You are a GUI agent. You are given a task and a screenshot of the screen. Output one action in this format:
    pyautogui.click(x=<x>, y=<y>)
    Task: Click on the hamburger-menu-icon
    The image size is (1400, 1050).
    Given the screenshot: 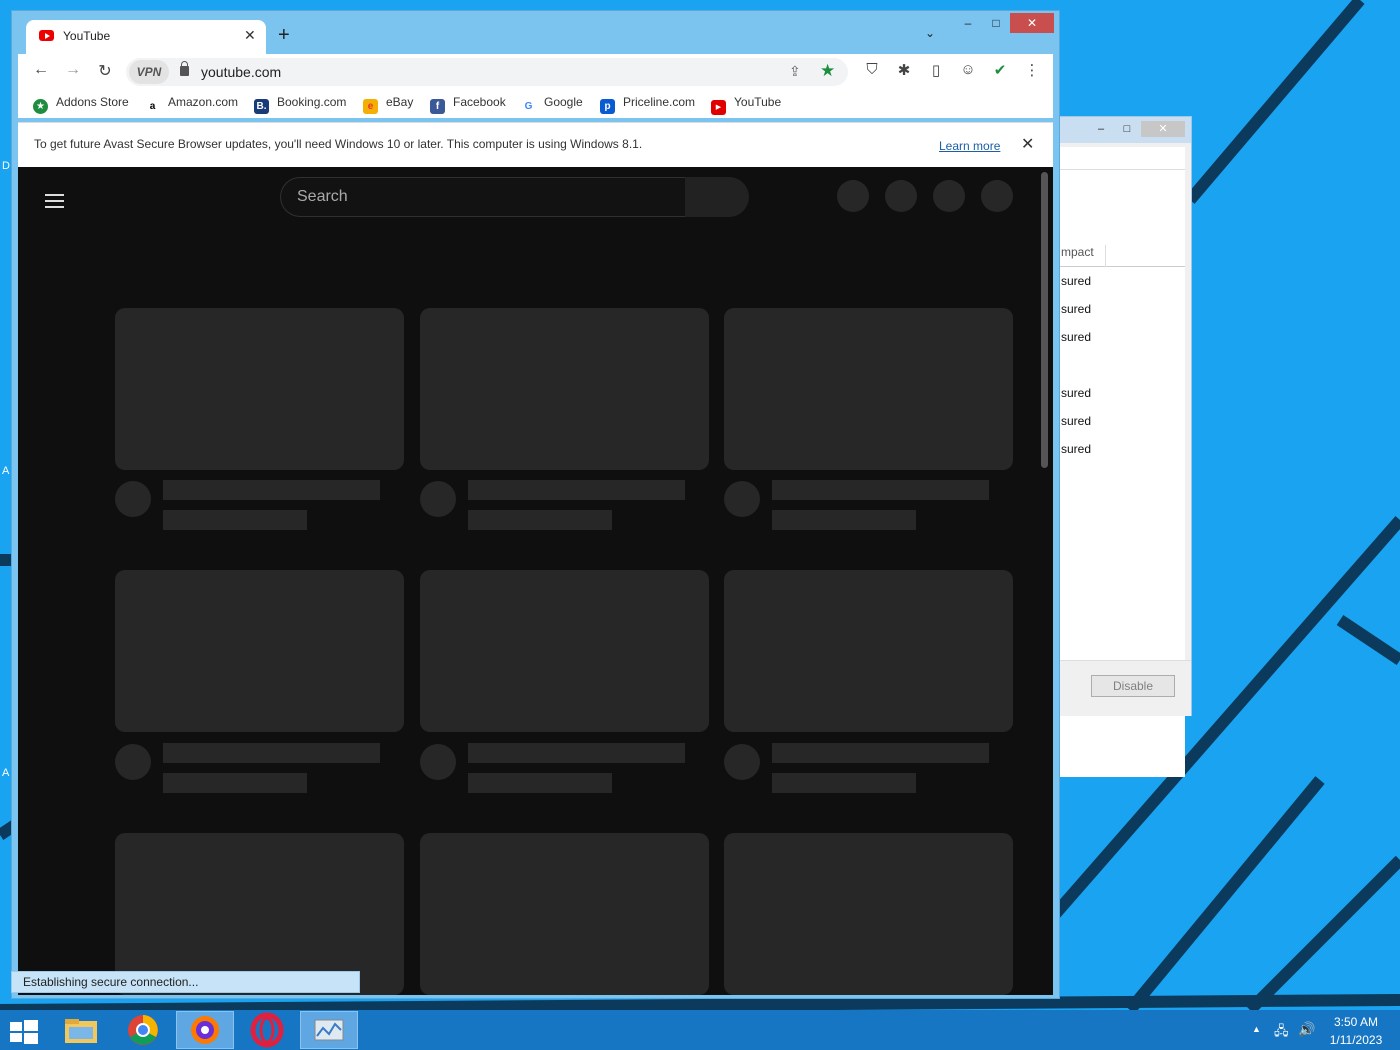 What is the action you would take?
    pyautogui.click(x=54, y=201)
    